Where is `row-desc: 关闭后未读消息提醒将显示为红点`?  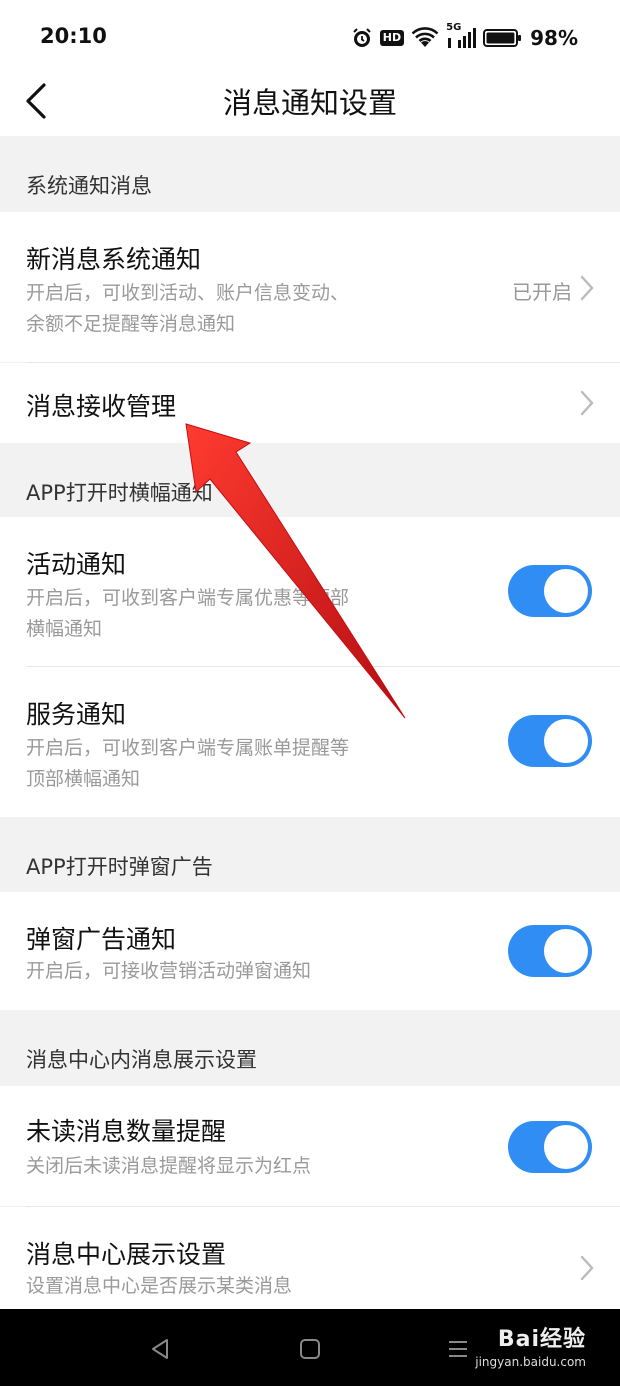 row-desc: 关闭后未读消息提醒将显示为红点 is located at coordinates (169, 1166).